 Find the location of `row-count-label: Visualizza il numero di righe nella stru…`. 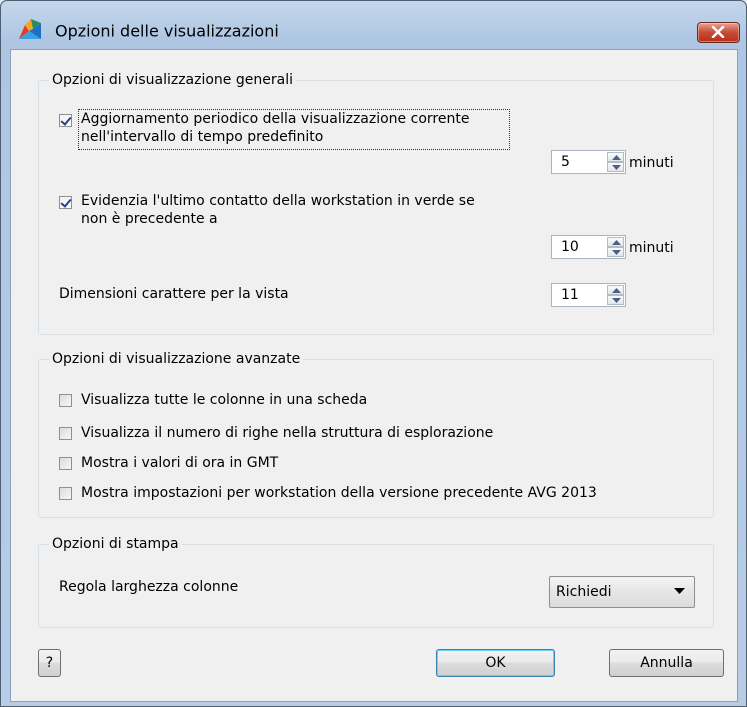

row-count-label: Visualizza il numero di righe nella stru… is located at coordinates (287, 433).